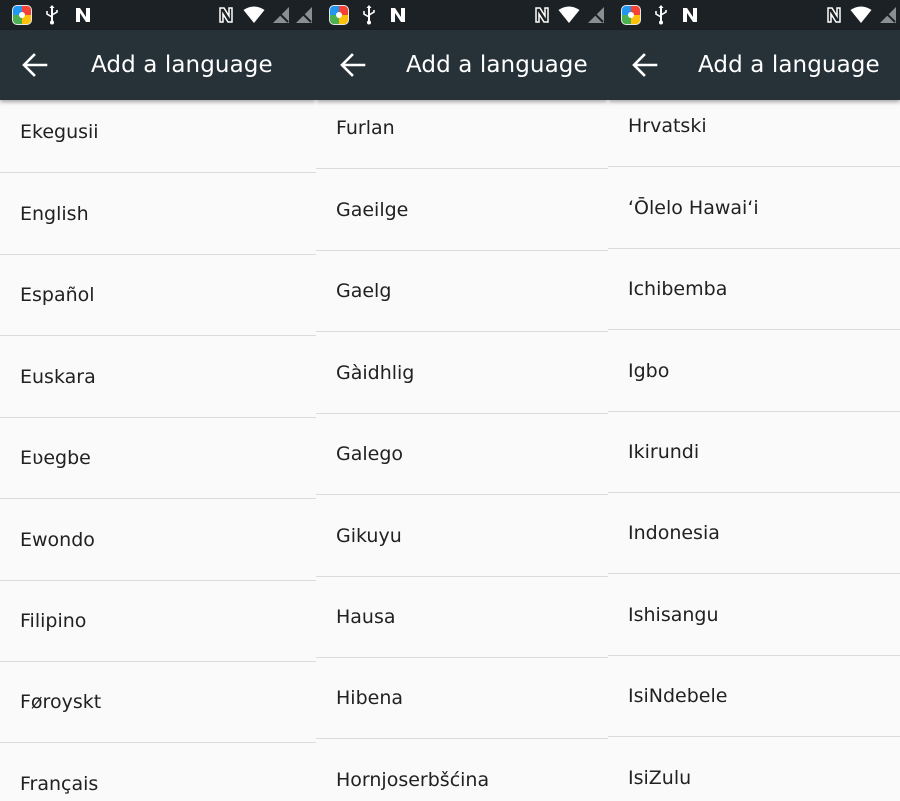  I want to click on language-item: Español, so click(158, 295).